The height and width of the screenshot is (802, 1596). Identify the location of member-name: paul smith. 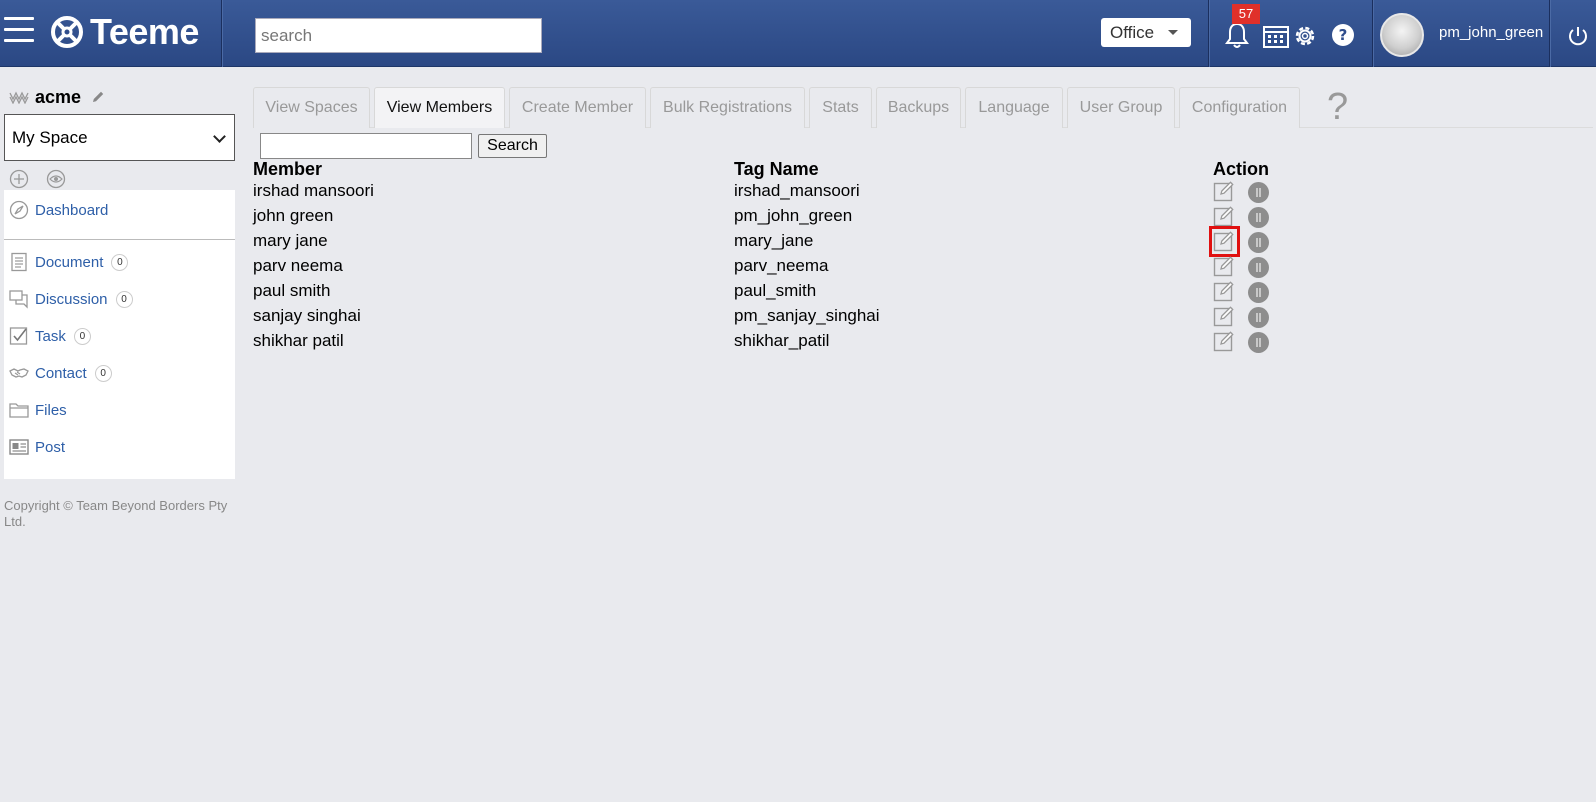
(292, 290).